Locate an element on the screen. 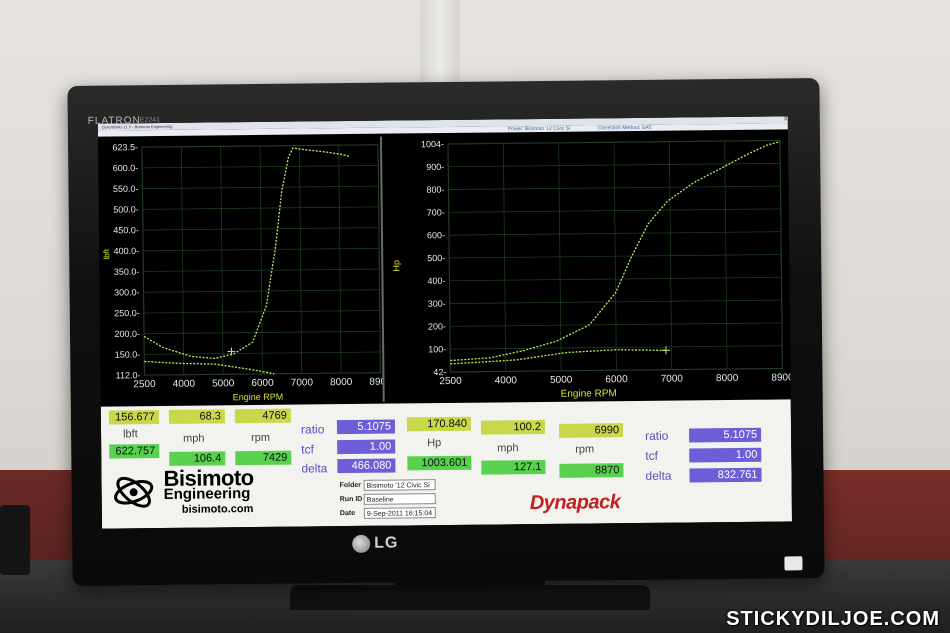 This screenshot has height=633, width=950. energy-badge is located at coordinates (793, 563).